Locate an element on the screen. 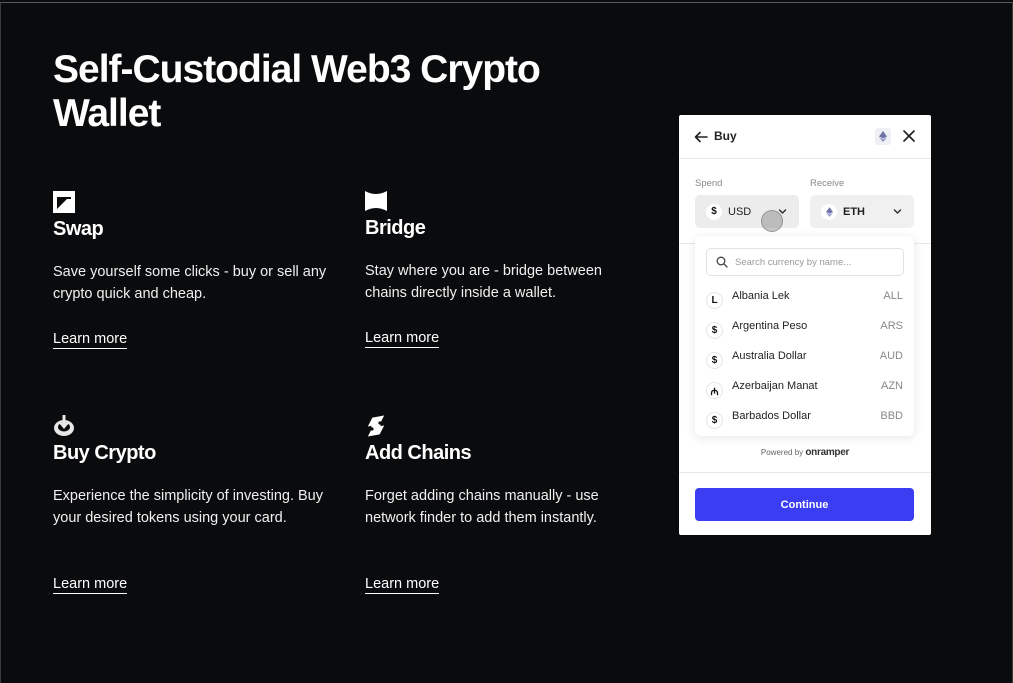 The width and height of the screenshot is (1013, 683). currency-code: AZN is located at coordinates (892, 386).